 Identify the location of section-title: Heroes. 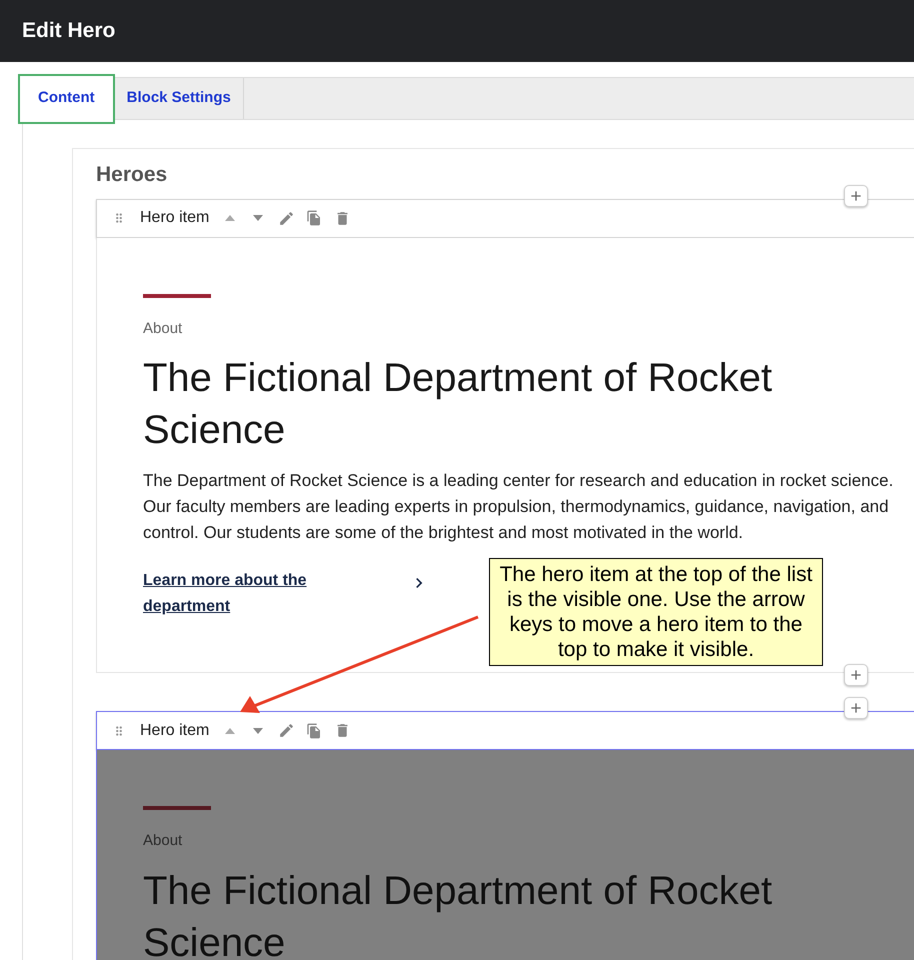
(132, 175).